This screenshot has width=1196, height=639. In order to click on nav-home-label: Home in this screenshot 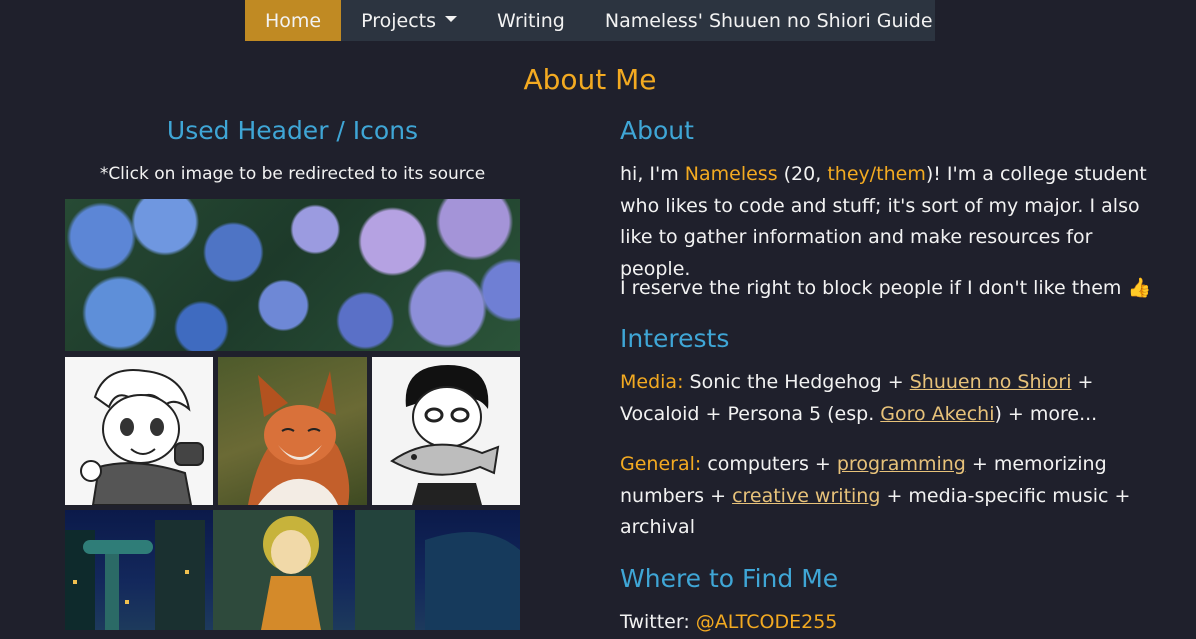, I will do `click(293, 20)`.